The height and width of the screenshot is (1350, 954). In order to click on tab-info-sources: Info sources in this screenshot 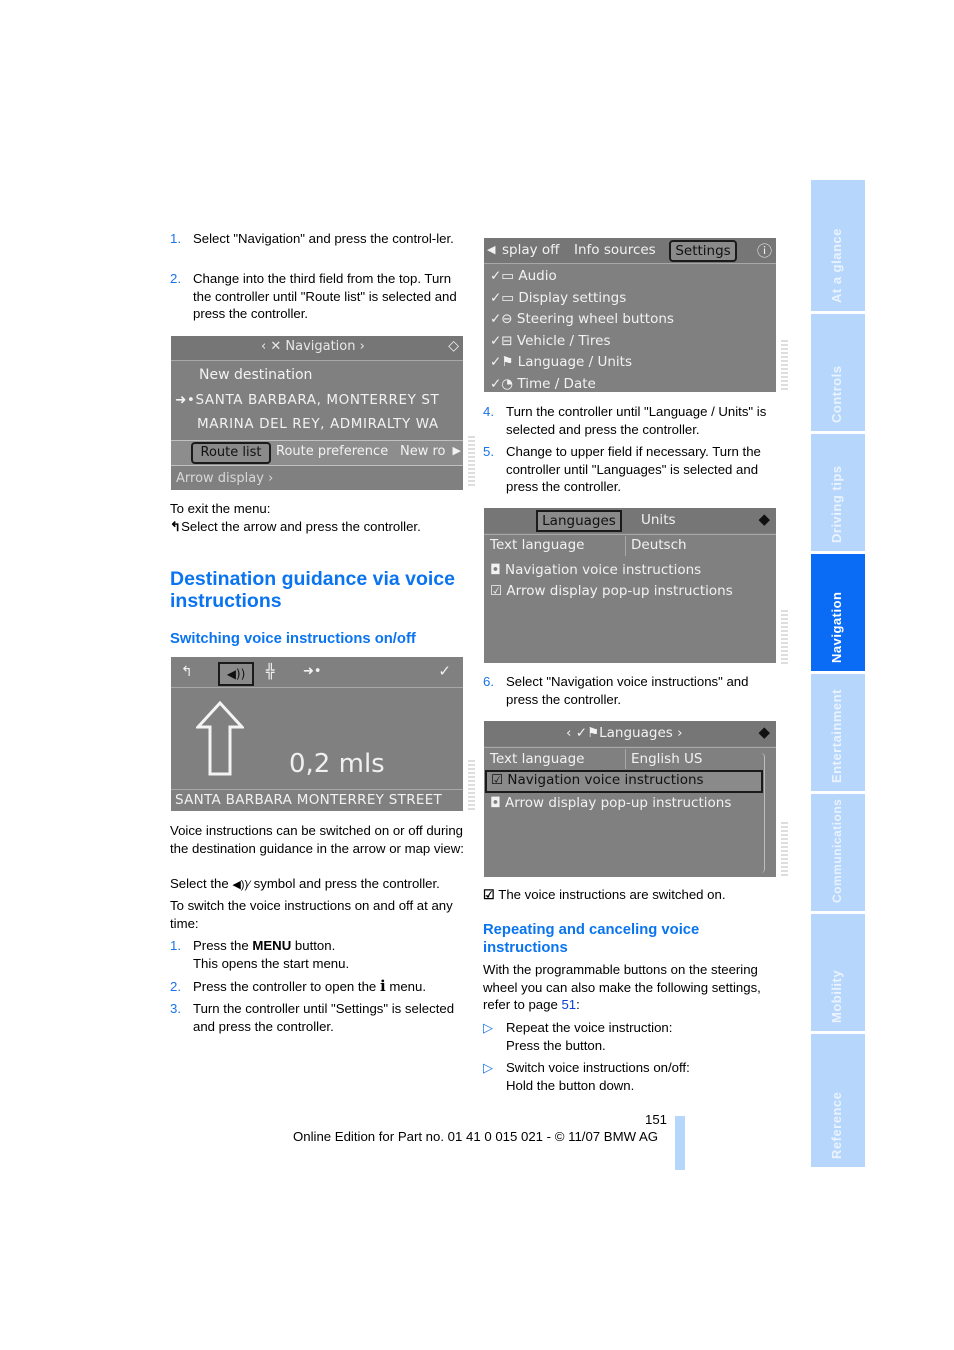, I will do `click(615, 250)`.